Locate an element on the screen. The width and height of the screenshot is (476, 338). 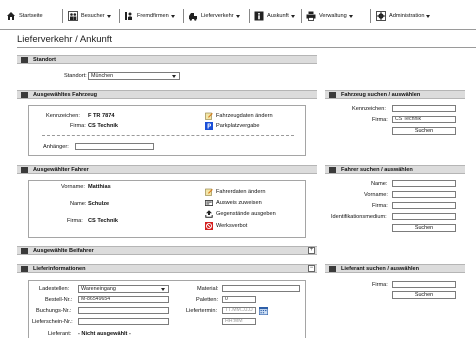
truck-icon is located at coordinates (193, 16).